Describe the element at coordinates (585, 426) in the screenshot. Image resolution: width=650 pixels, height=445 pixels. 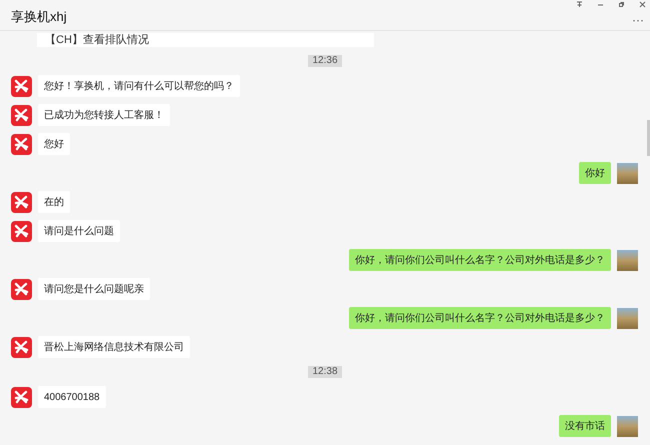
I see `outgoing-message-bubble: 没有市话` at that location.